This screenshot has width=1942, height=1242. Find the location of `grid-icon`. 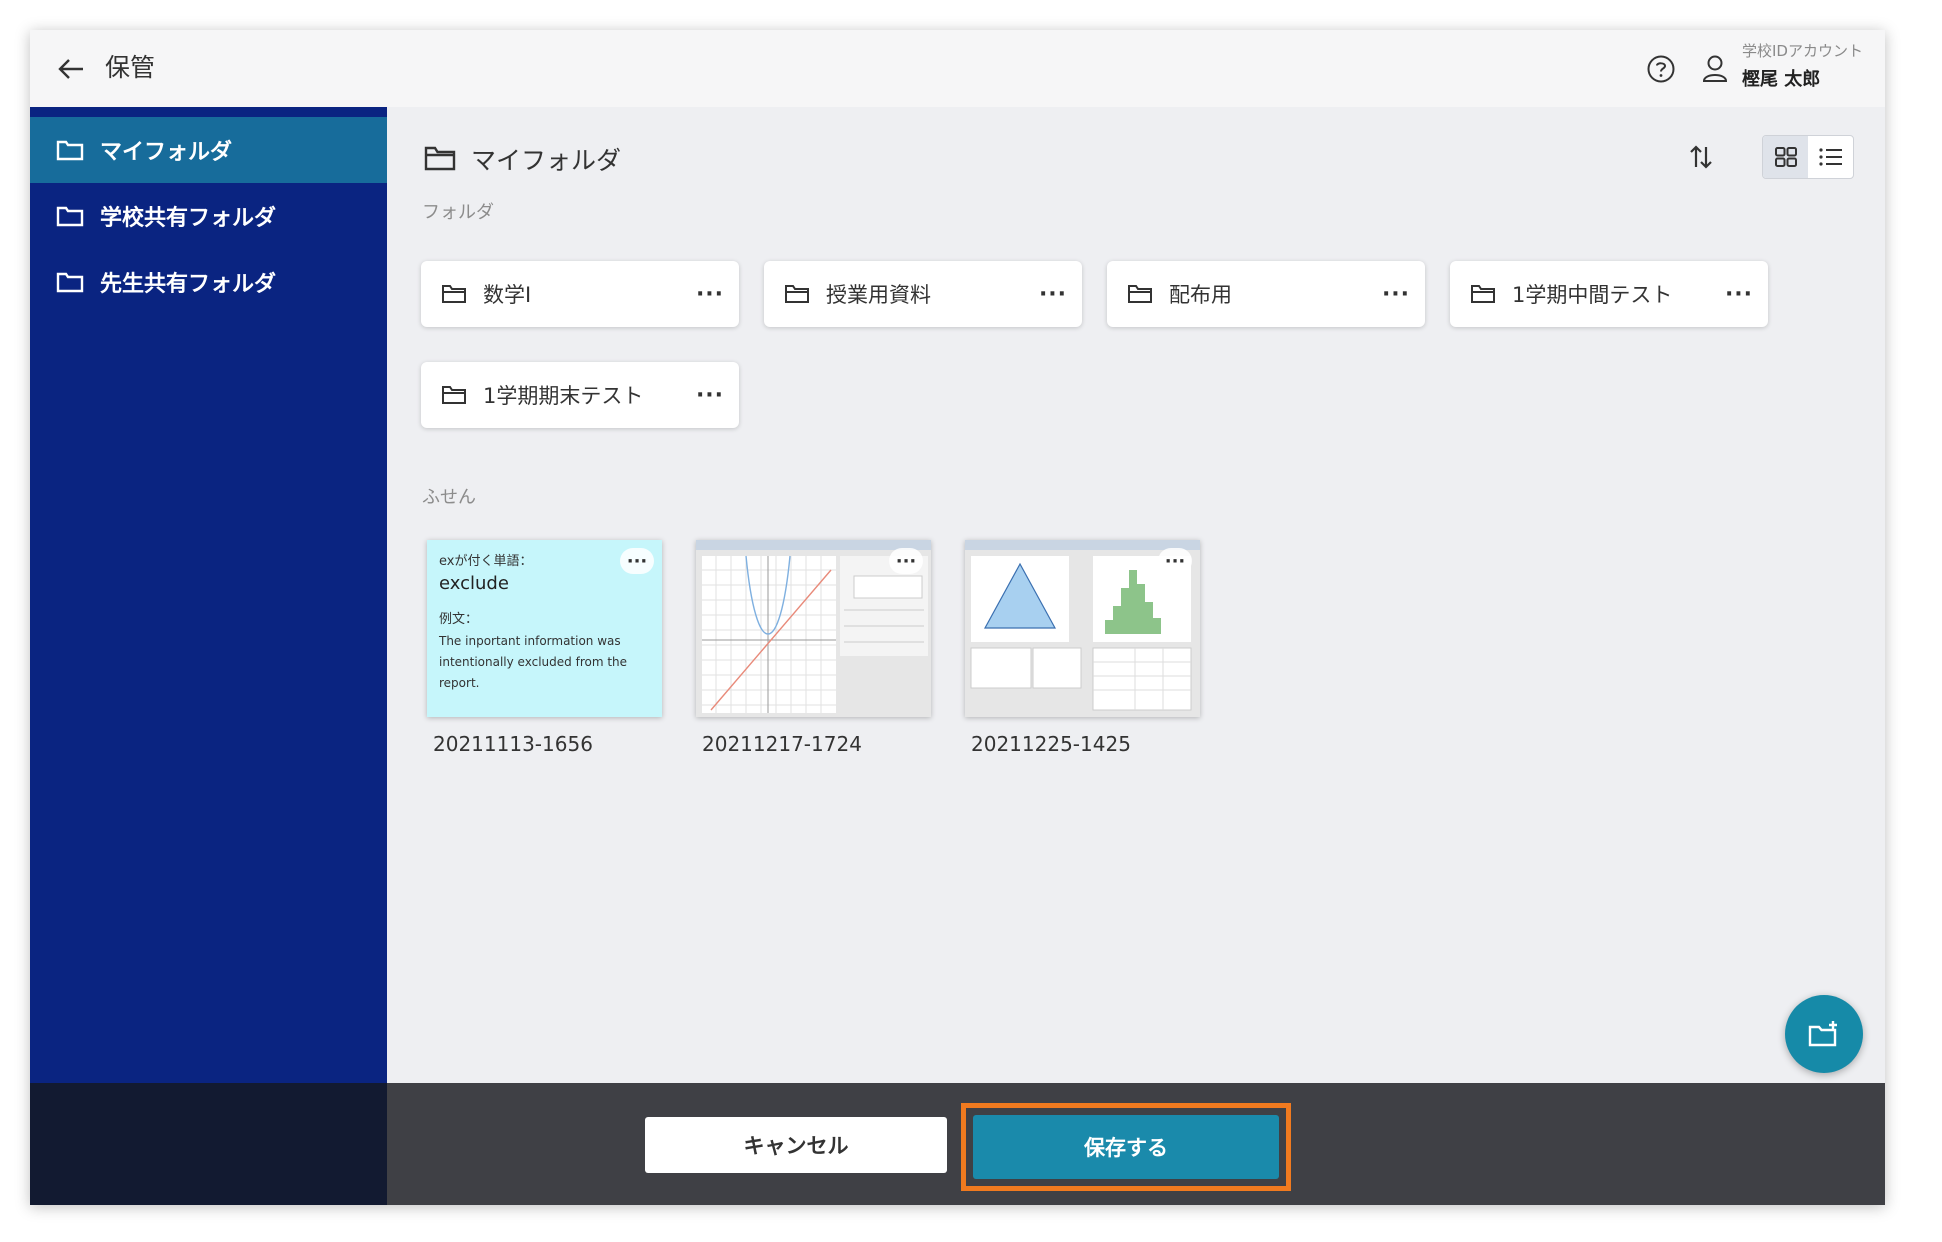

grid-icon is located at coordinates (1785, 157).